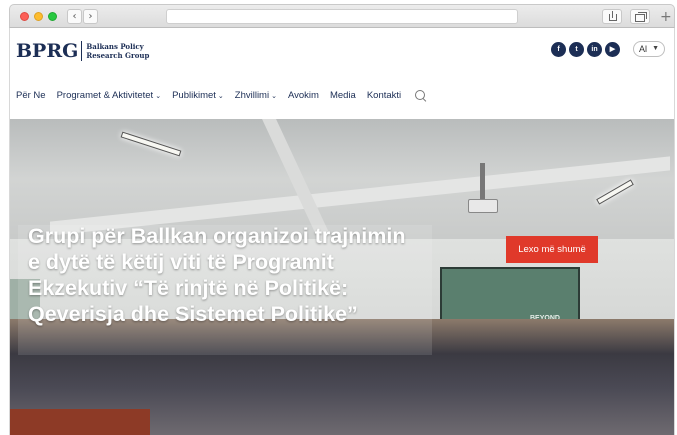 Image resolution: width=677 pixels, height=435 pixels. I want to click on forward-button: ›, so click(90, 16).